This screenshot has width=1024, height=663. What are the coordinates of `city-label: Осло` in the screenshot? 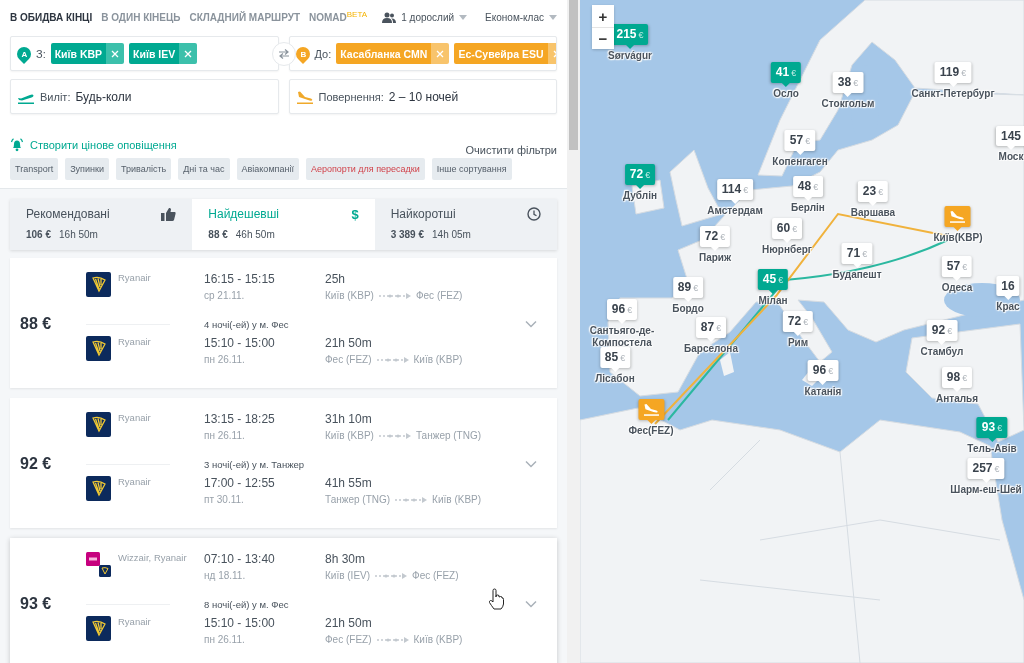 It's located at (786, 94).